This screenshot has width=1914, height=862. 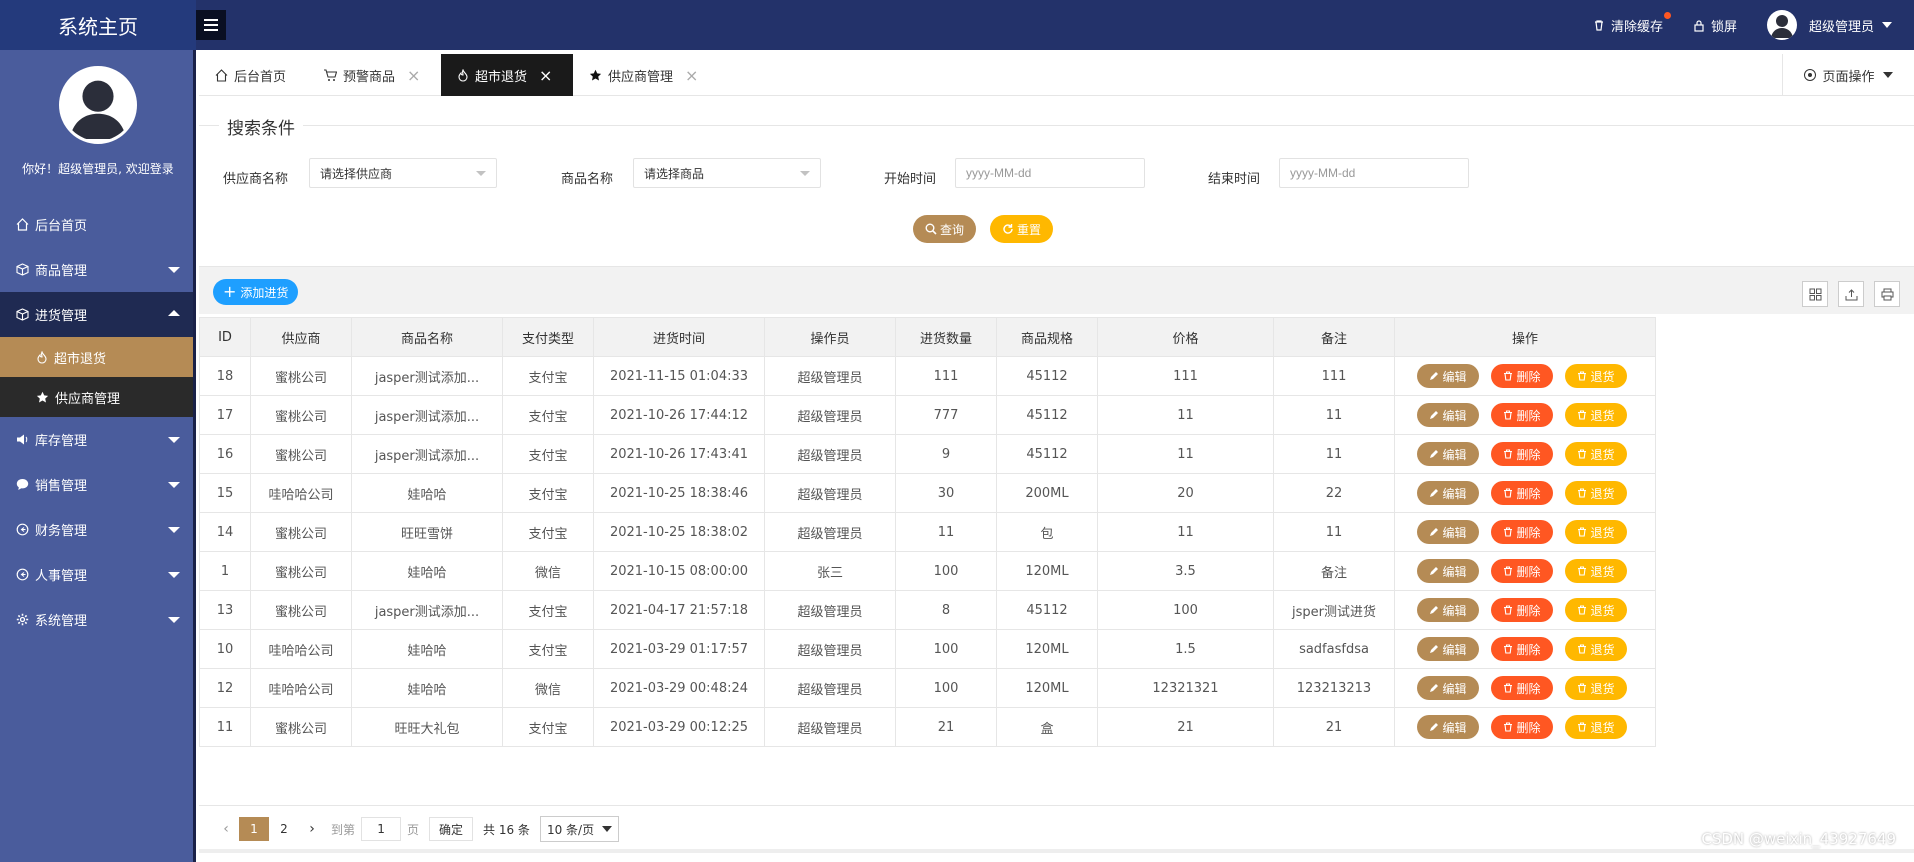 What do you see at coordinates (256, 292) in the screenshot?
I see `add-purchase-button: + 添加进货` at bounding box center [256, 292].